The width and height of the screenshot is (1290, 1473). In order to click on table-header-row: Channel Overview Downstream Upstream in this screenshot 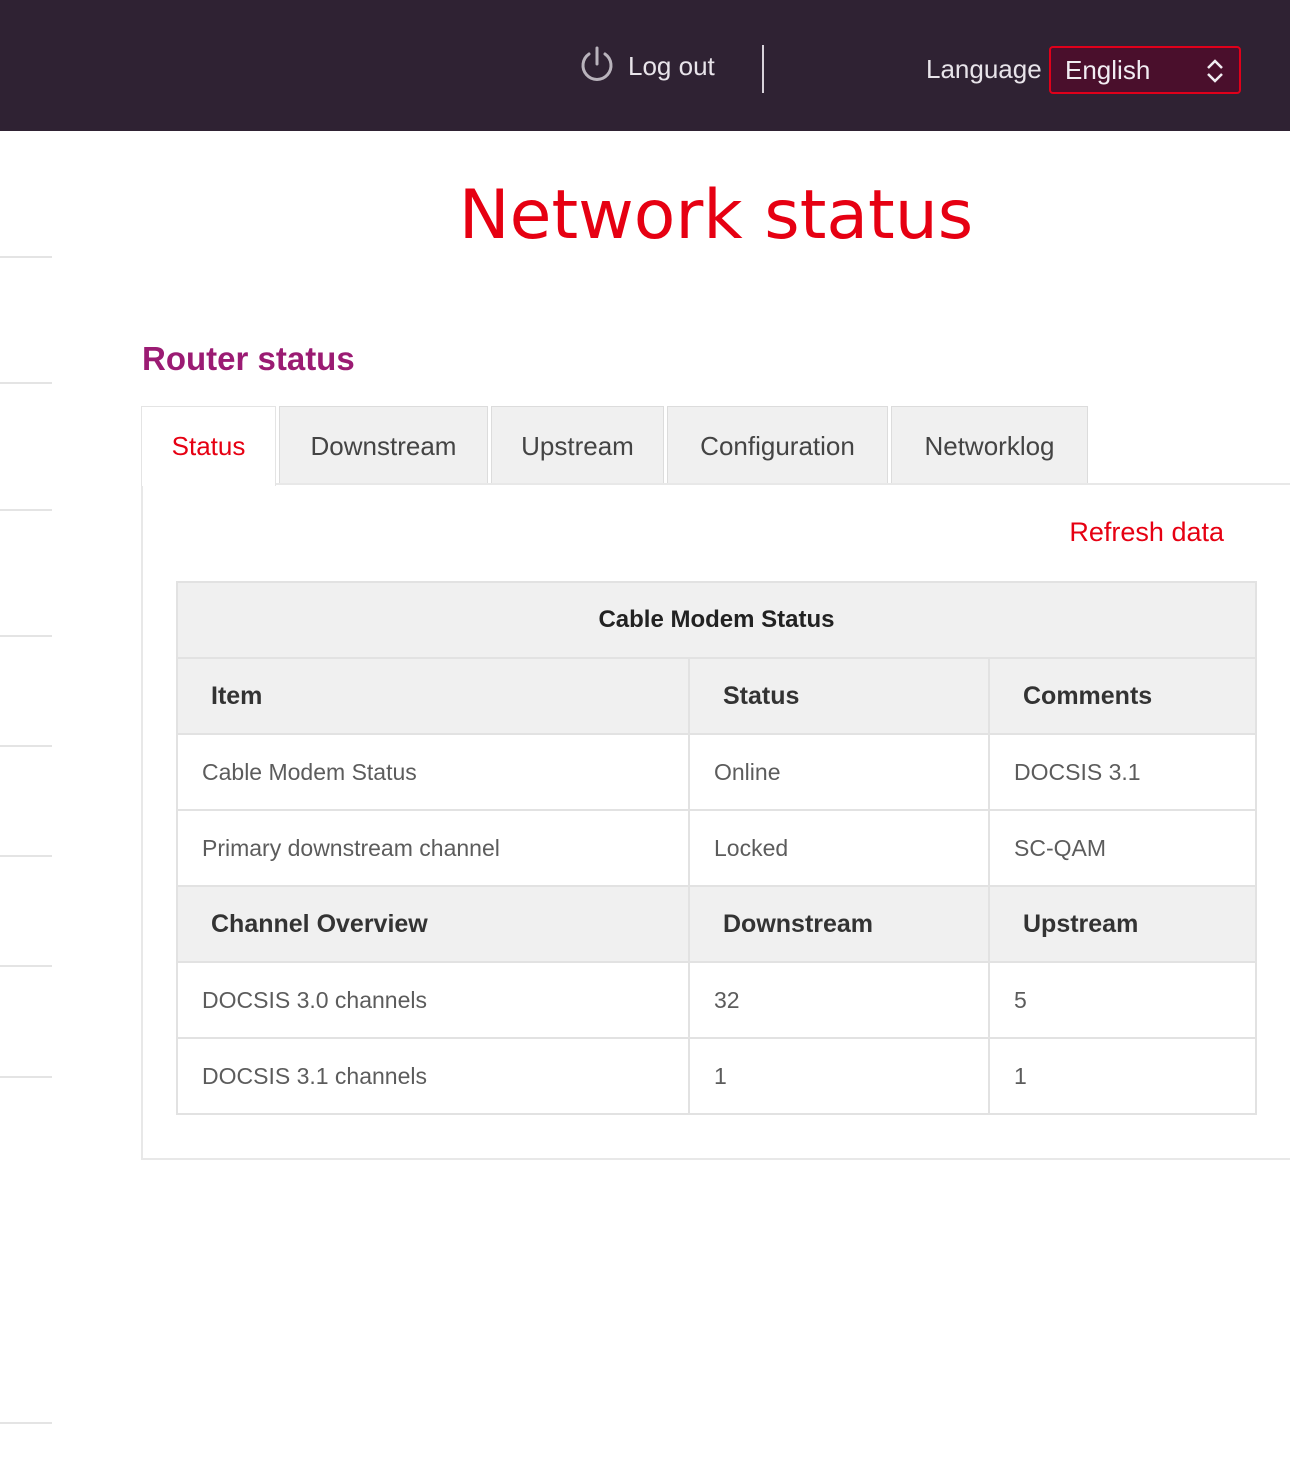, I will do `click(716, 924)`.